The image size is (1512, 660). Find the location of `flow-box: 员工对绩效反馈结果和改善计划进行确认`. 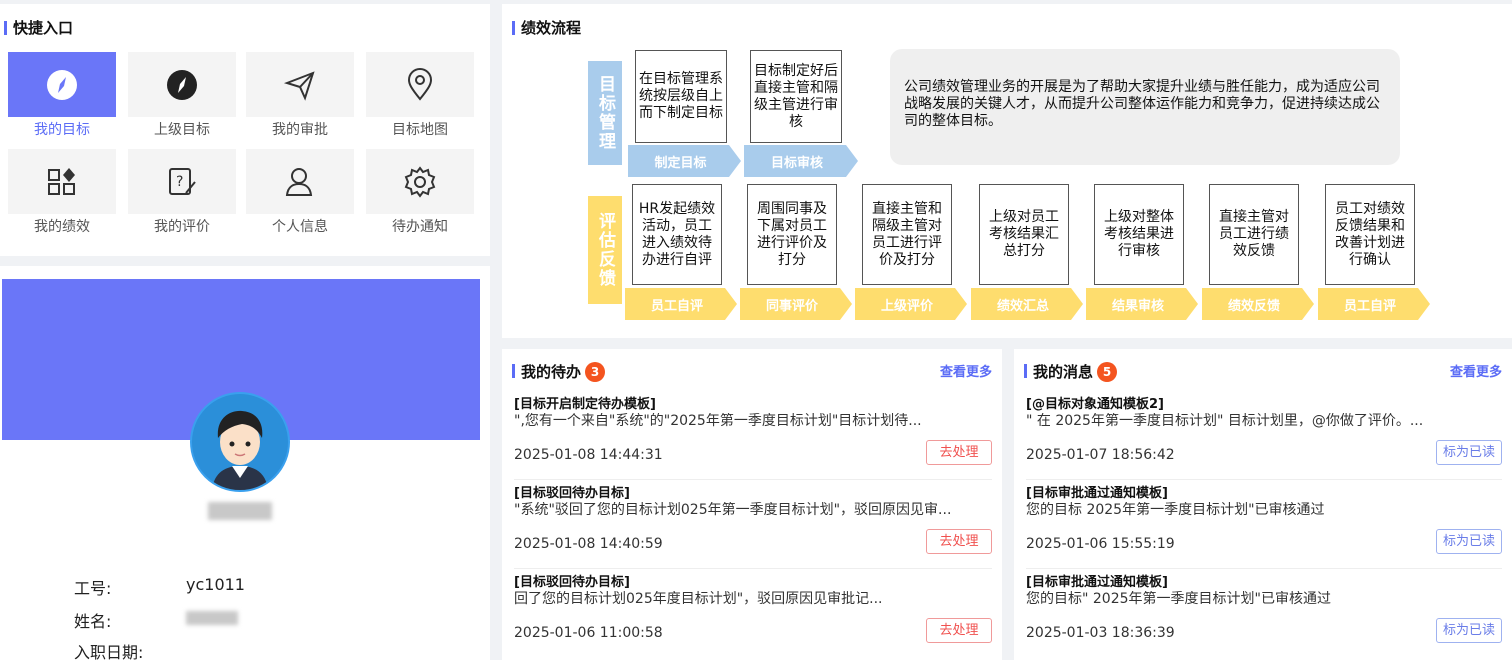

flow-box: 员工对绩效反馈结果和改善计划进行确认 is located at coordinates (1370, 234).